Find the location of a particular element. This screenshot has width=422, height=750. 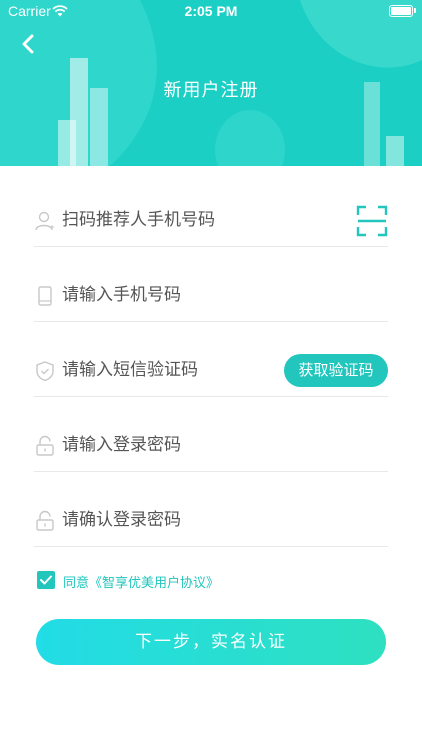

confirm-password-input is located at coordinates (212, 520).